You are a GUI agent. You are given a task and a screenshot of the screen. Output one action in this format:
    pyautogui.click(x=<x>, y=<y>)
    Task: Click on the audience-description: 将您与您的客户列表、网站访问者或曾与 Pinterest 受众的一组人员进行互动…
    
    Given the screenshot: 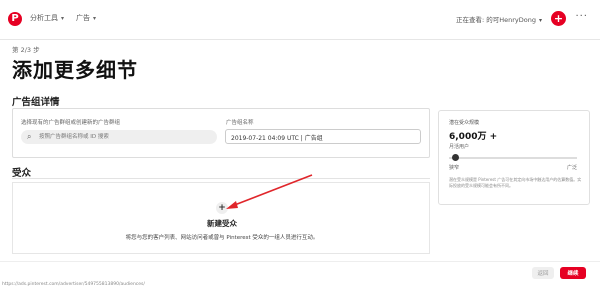 What is the action you would take?
    pyautogui.click(x=222, y=238)
    